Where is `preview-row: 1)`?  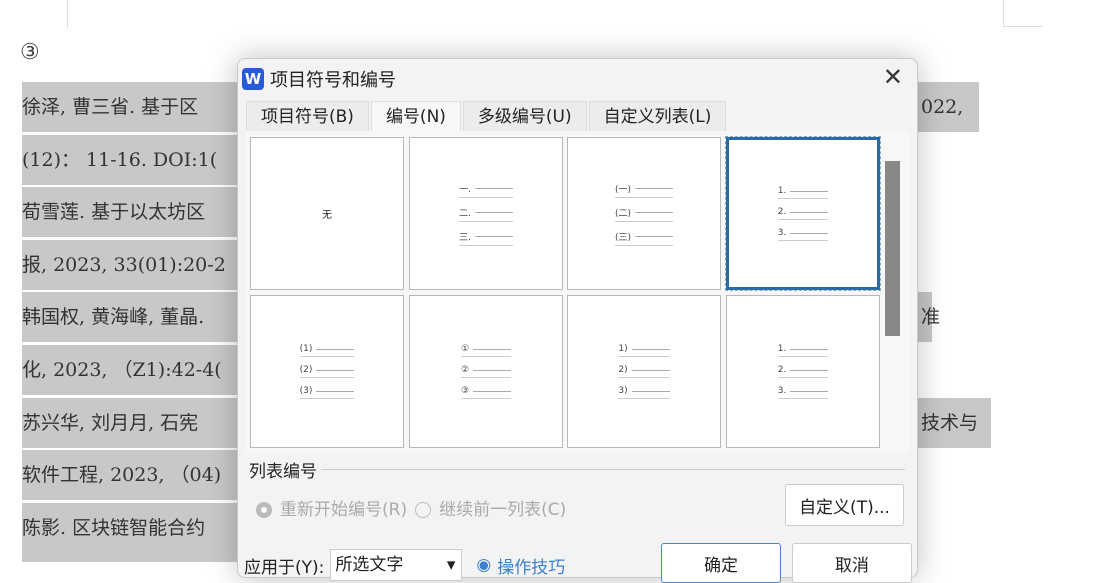 preview-row: 1) is located at coordinates (644, 350).